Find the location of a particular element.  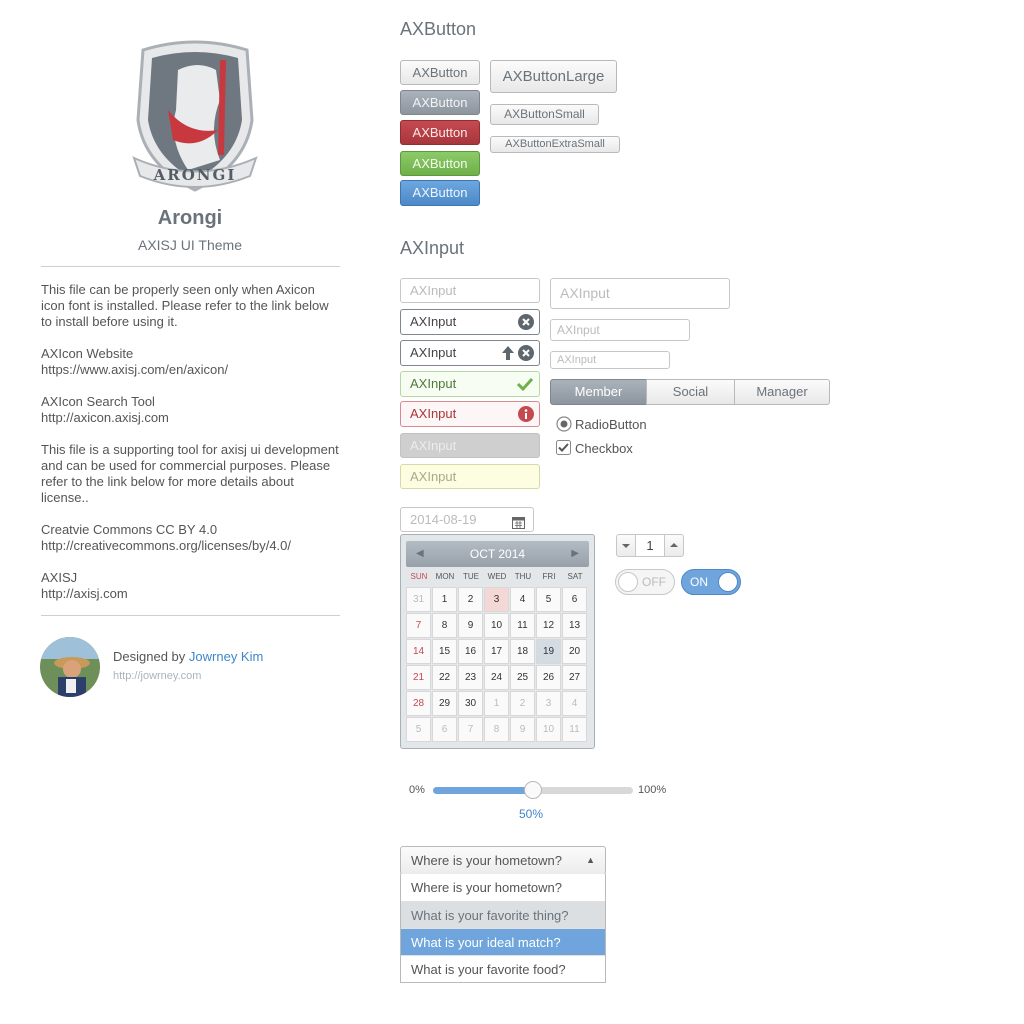

radio-button is located at coordinates (564, 426).